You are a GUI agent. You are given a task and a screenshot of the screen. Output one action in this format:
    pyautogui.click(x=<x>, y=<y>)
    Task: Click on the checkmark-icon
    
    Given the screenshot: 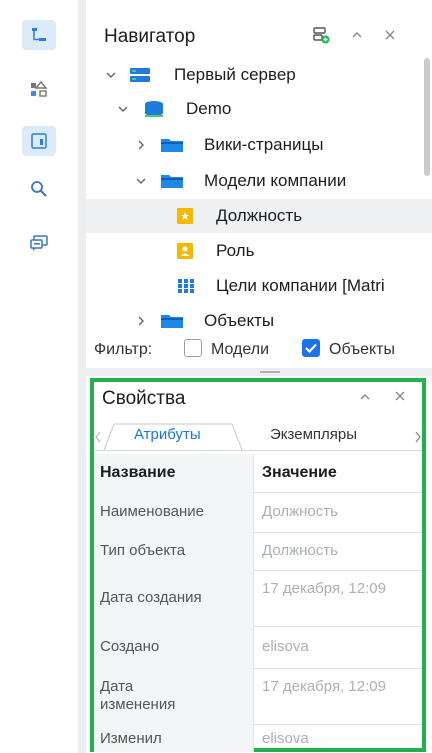 What is the action you would take?
    pyautogui.click(x=311, y=348)
    